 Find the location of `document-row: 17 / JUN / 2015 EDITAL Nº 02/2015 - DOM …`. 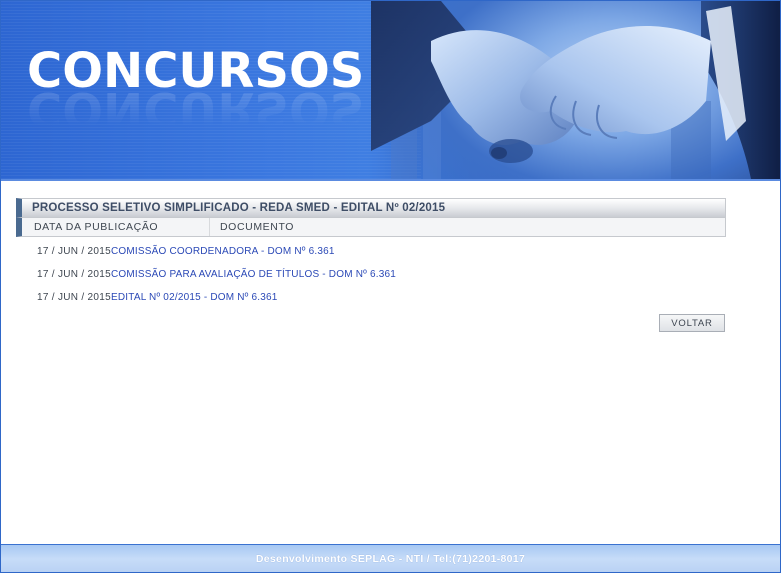

document-row: 17 / JUN / 2015 EDITAL Nº 02/2015 - DOM … is located at coordinates (157, 297).